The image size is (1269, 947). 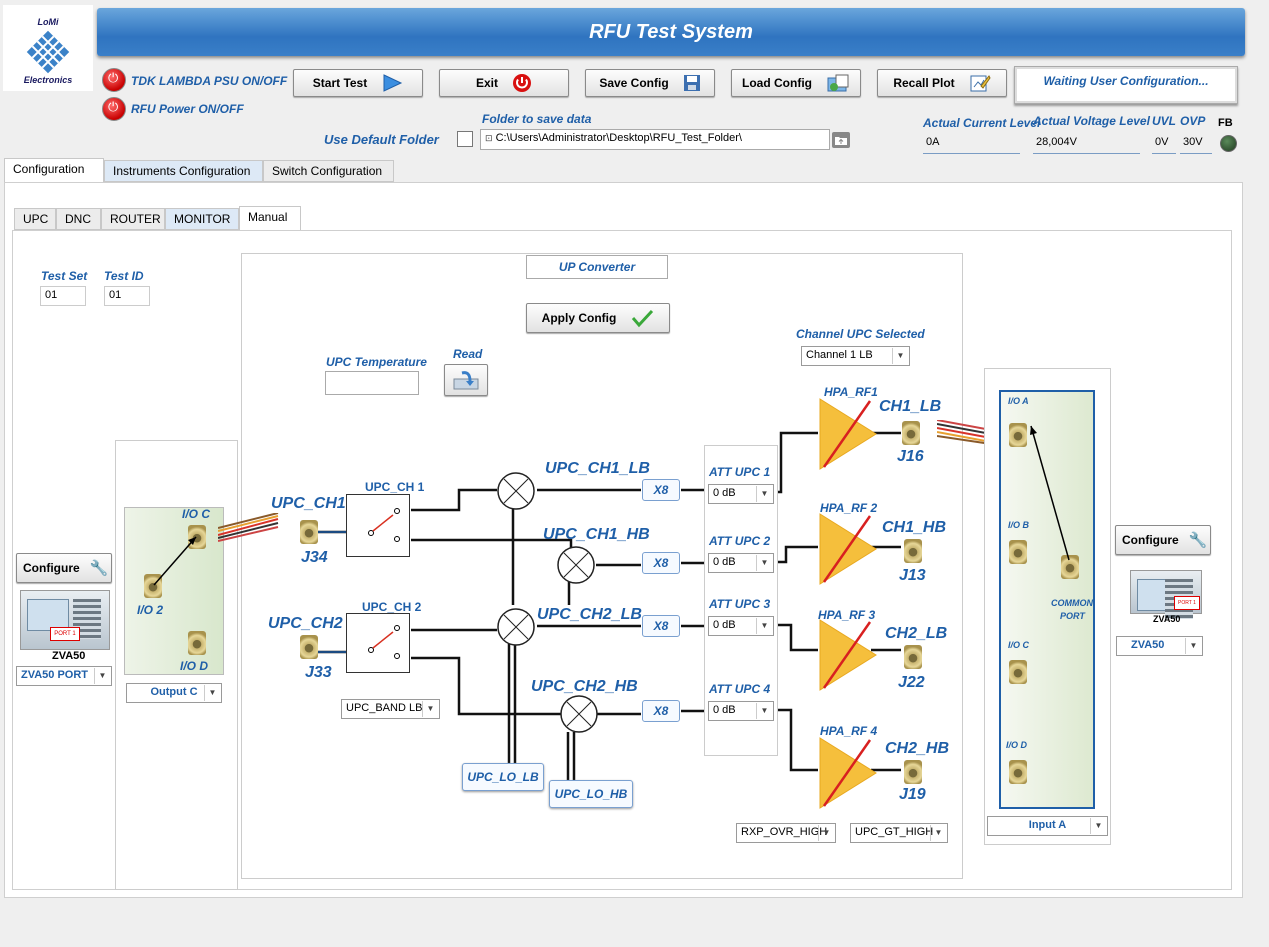 What do you see at coordinates (598, 318) in the screenshot?
I see `apply-config-button: Apply Config` at bounding box center [598, 318].